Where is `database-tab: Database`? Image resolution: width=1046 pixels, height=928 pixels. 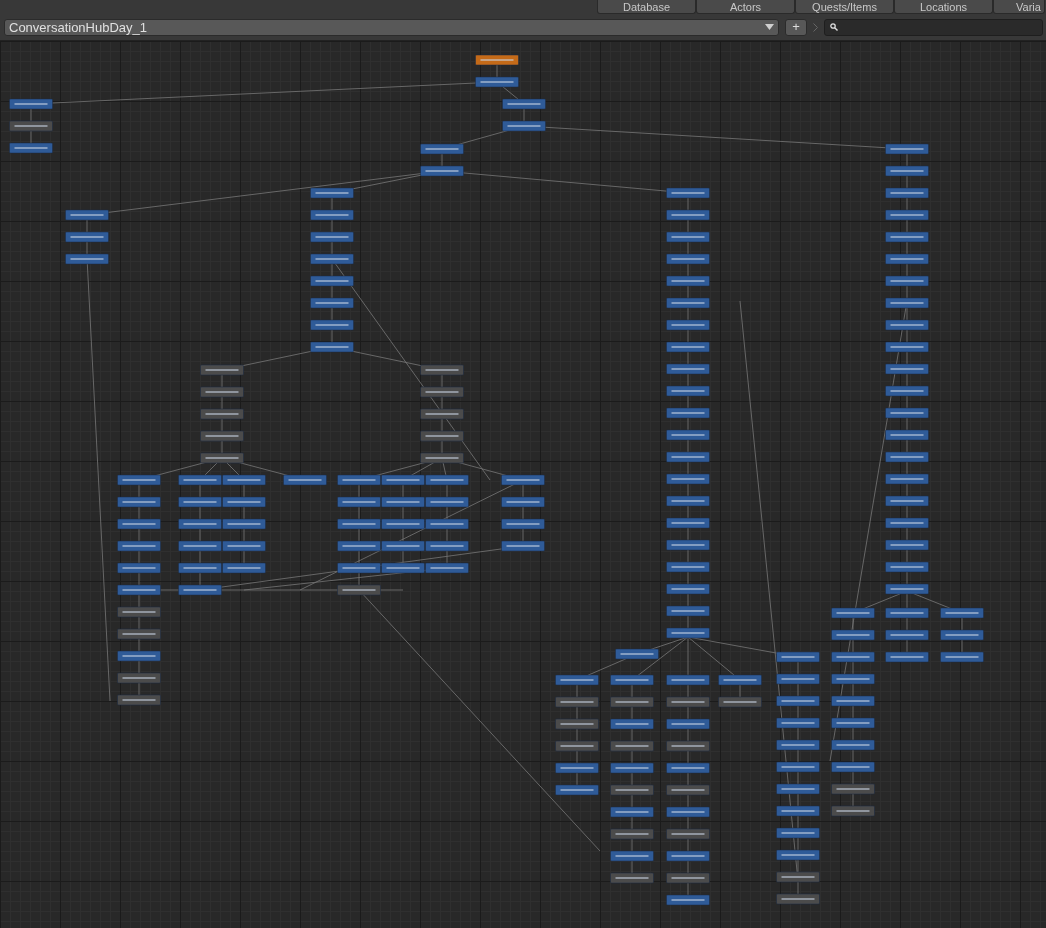
database-tab: Database is located at coordinates (646, 7).